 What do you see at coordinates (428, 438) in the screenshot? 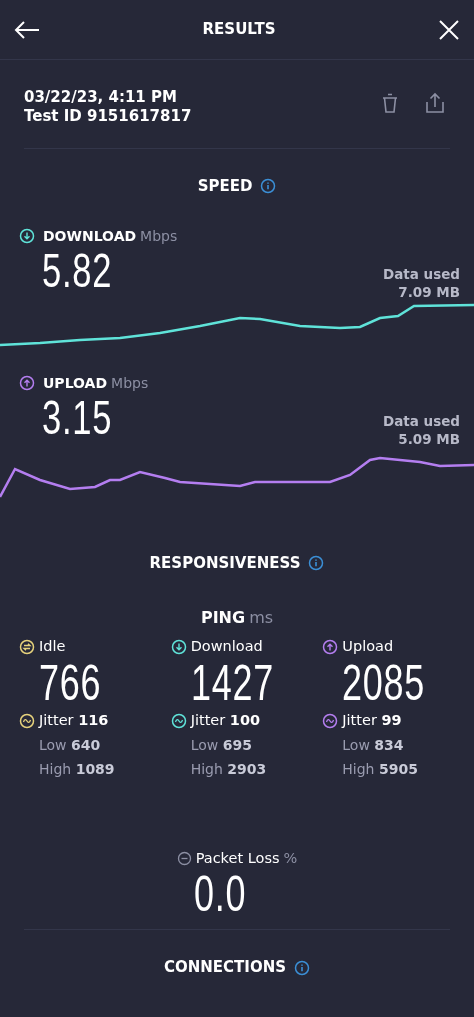
I see `data-used-value: 5.09 MB` at bounding box center [428, 438].